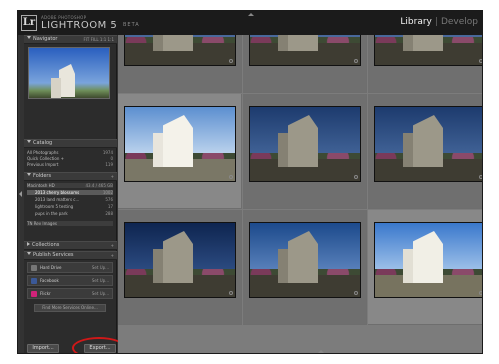 The image size is (499, 364). Describe the element at coordinates (110, 206) in the screenshot. I see `folder-item-count: 17` at that location.